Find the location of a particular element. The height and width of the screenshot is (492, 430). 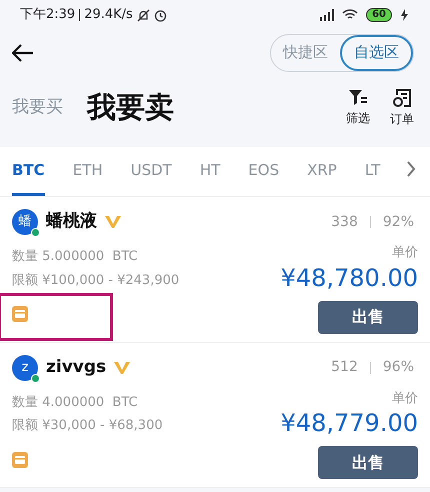

order-count: 512 is located at coordinates (344, 367).